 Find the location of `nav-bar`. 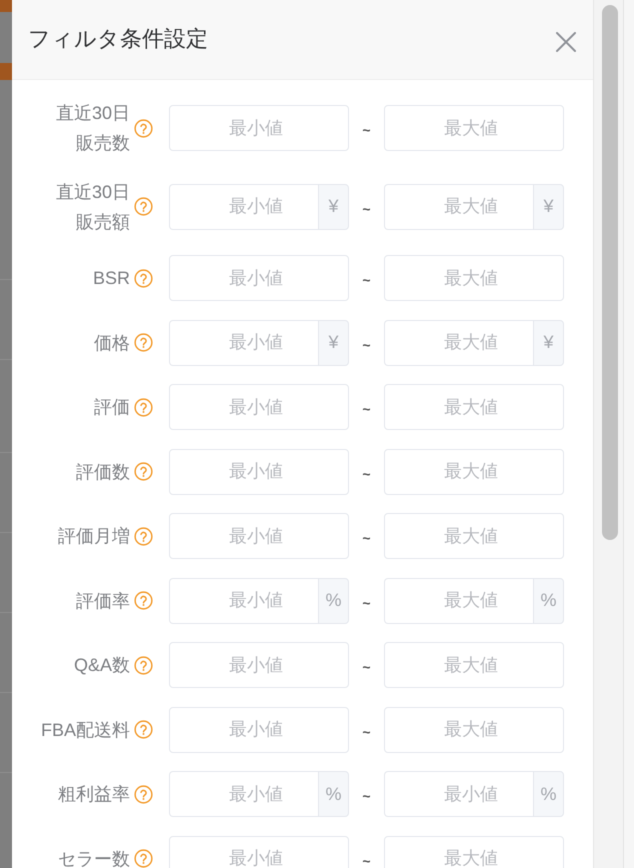

nav-bar is located at coordinates (6, 71).